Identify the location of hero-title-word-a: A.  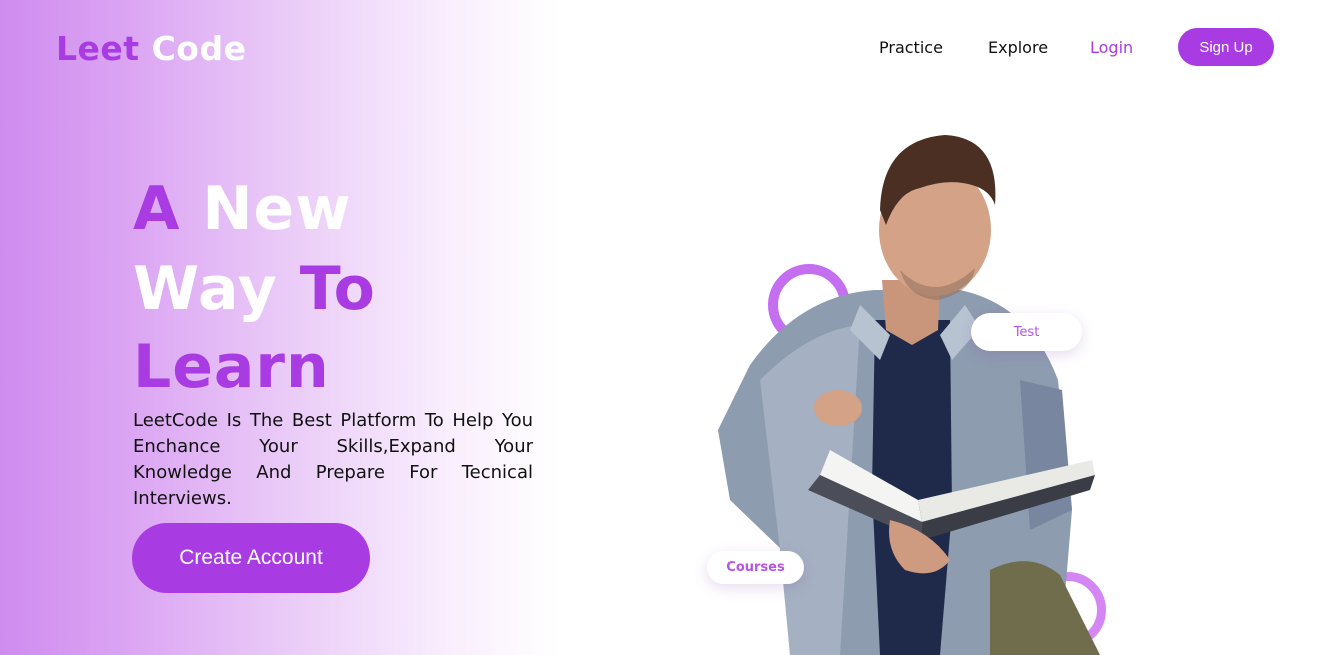
(157, 209).